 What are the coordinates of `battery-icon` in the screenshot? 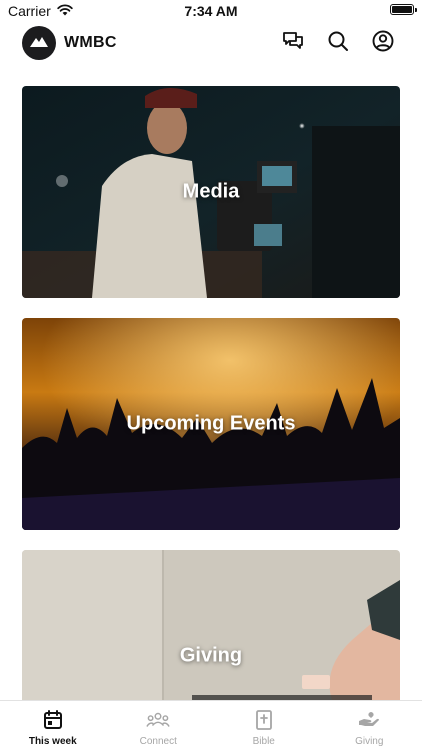 It's located at (403, 9).